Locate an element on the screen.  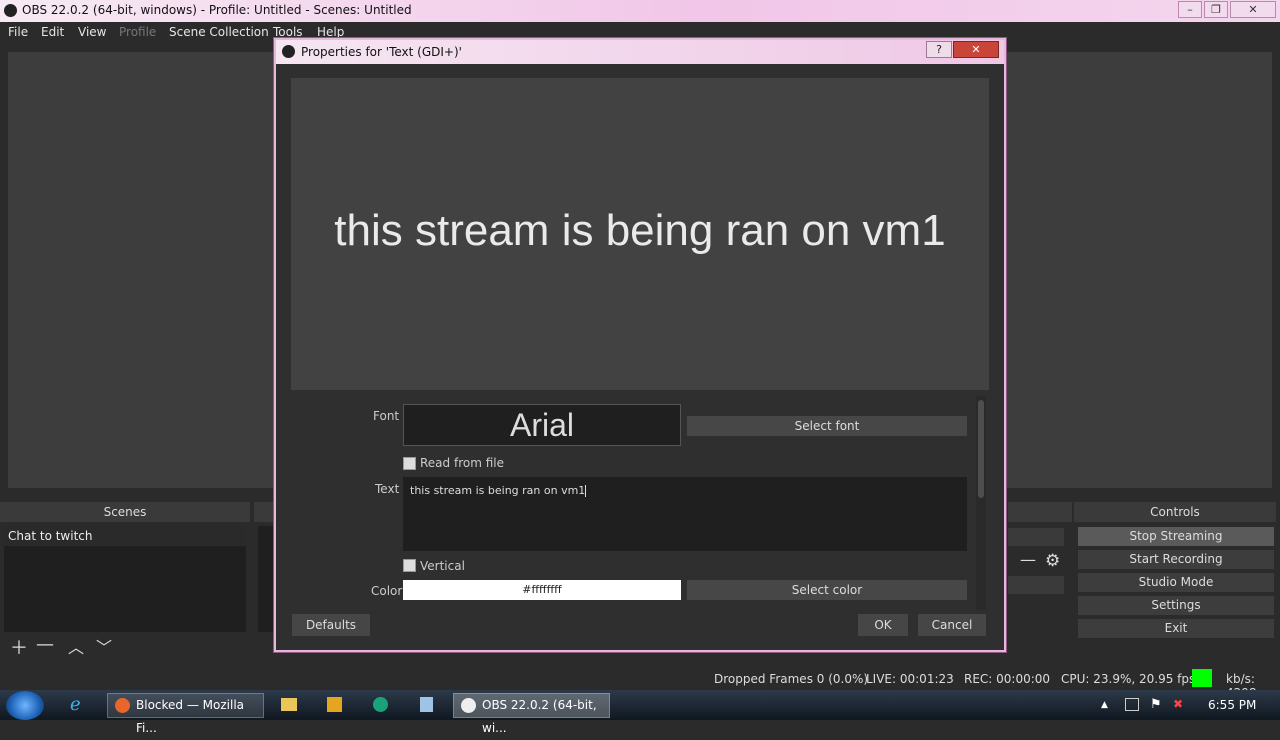
menu-edit: Edit is located at coordinates (52, 32).